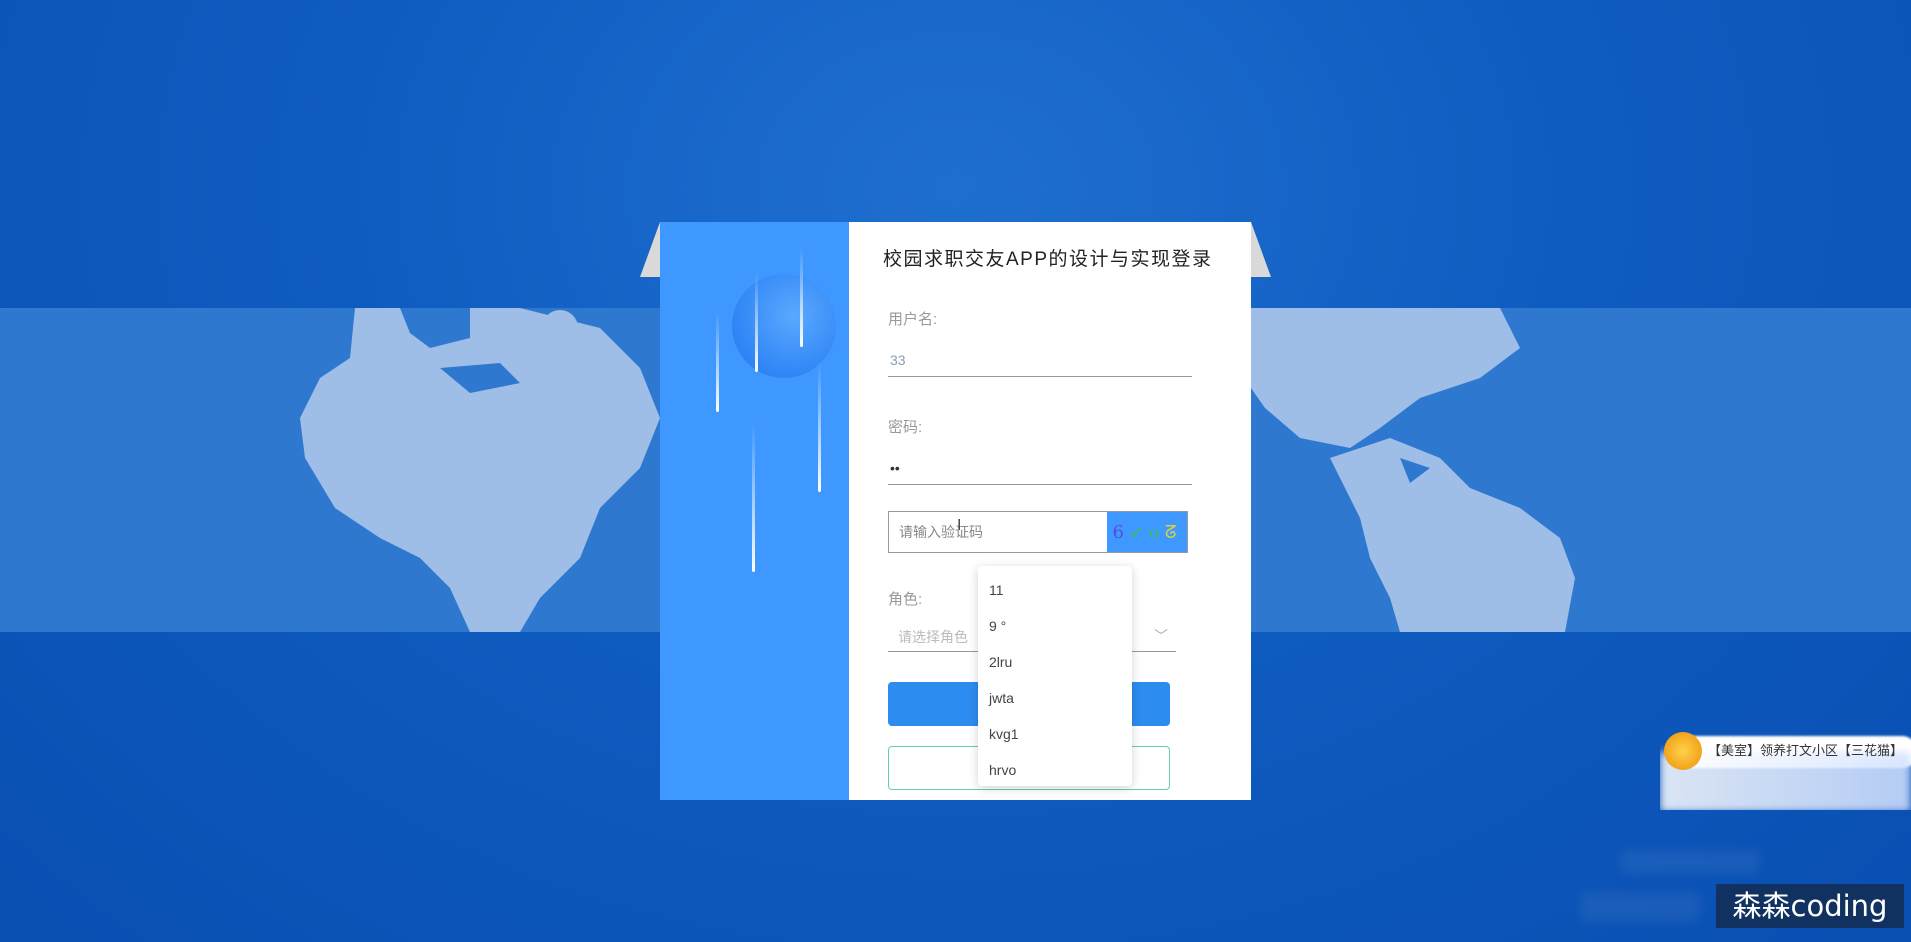 This screenshot has width=1911, height=942. Describe the element at coordinates (905, 427) in the screenshot. I see `password-label: 密码:` at that location.